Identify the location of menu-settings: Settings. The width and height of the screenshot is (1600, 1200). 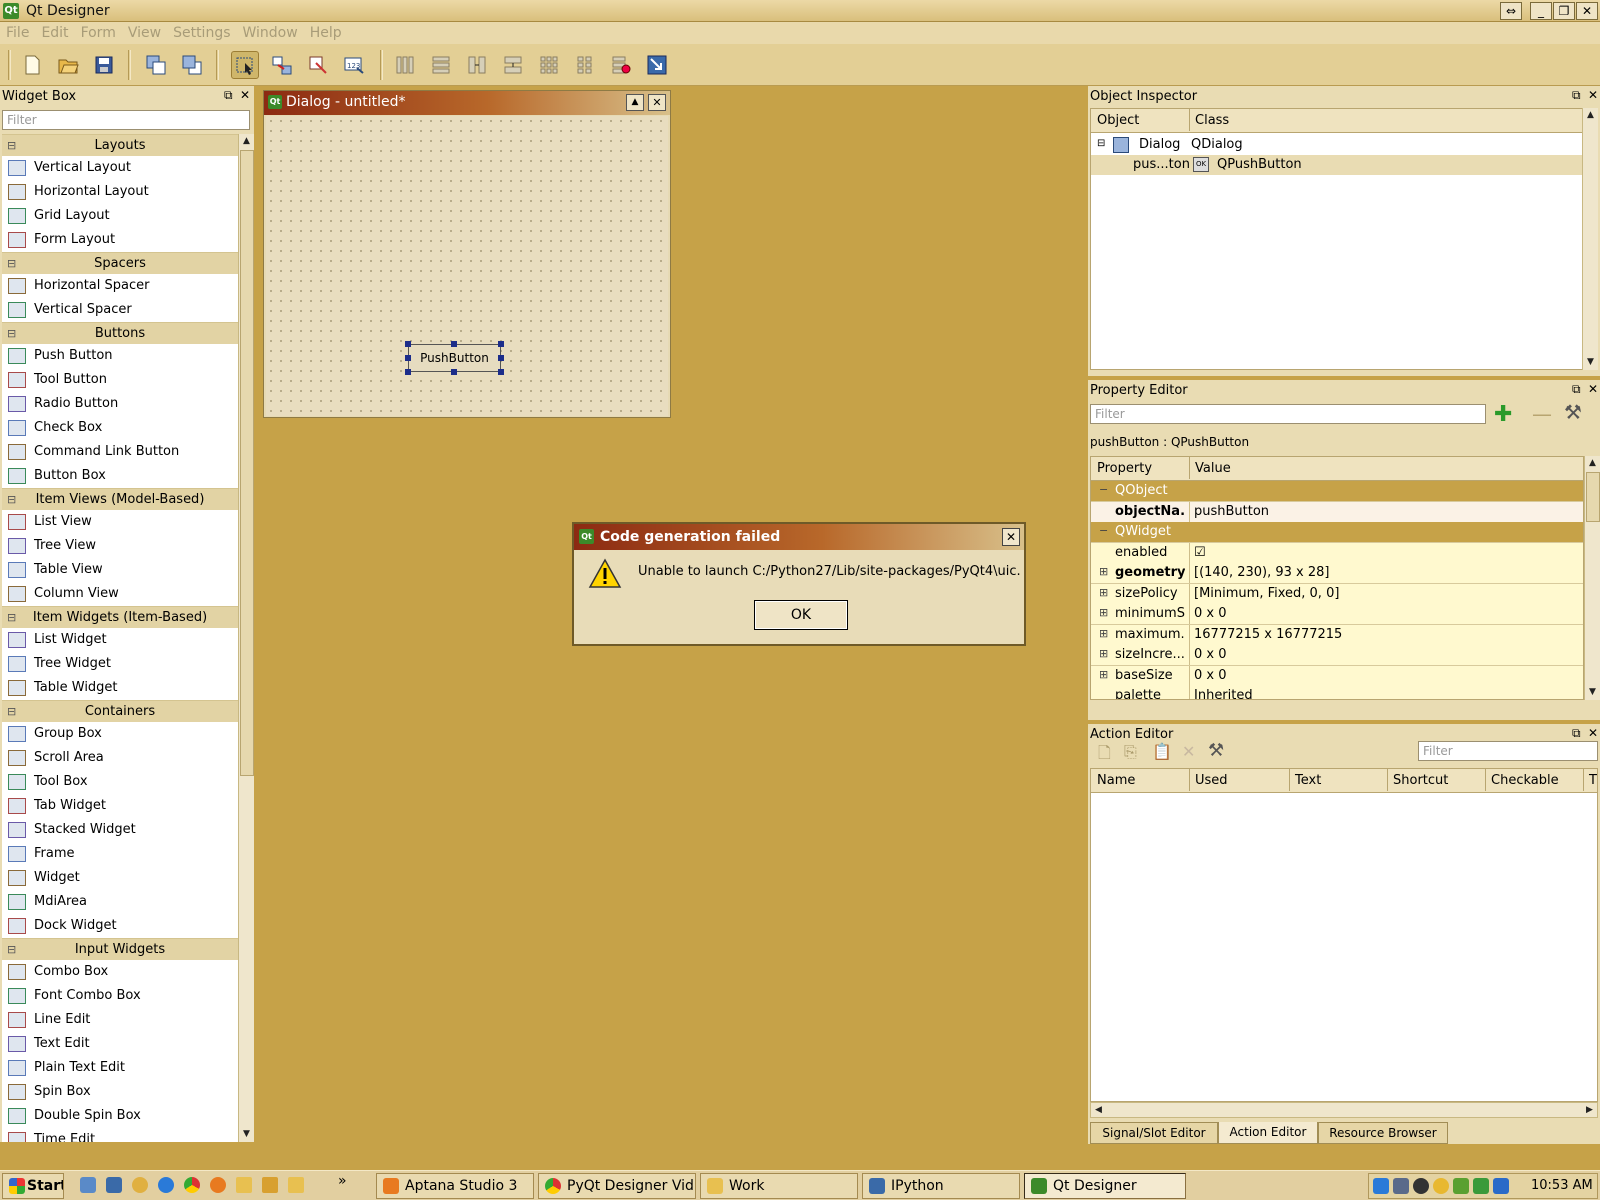
(201, 31).